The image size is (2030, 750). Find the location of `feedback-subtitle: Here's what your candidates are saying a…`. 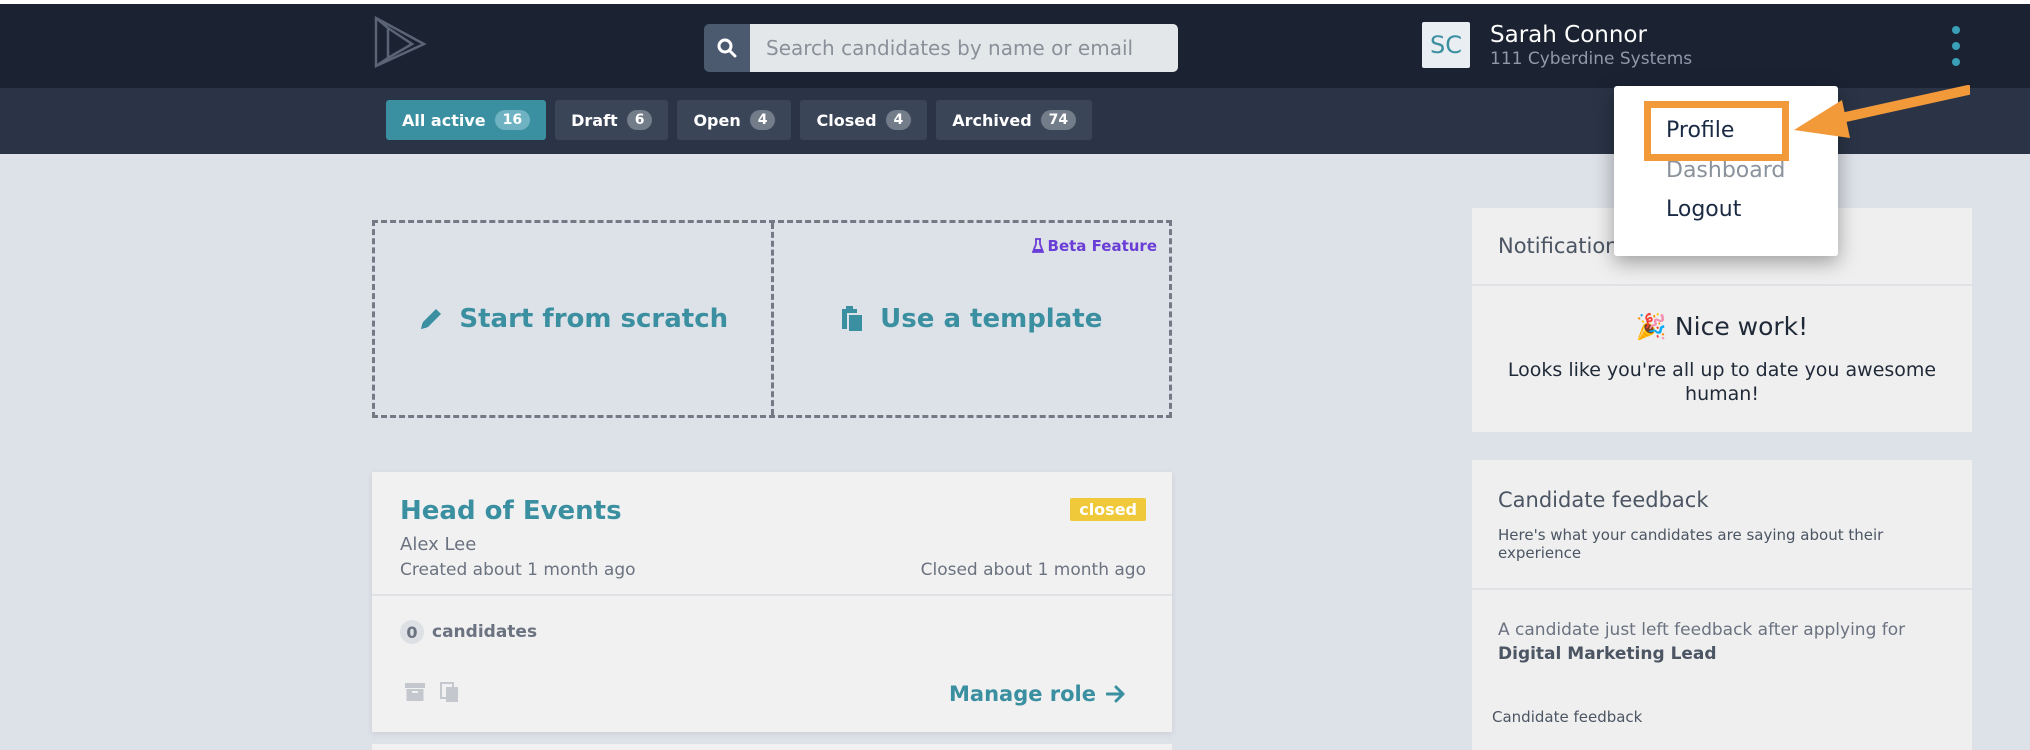

feedback-subtitle: Here's what your candidates are saying a… is located at coordinates (1691, 544).